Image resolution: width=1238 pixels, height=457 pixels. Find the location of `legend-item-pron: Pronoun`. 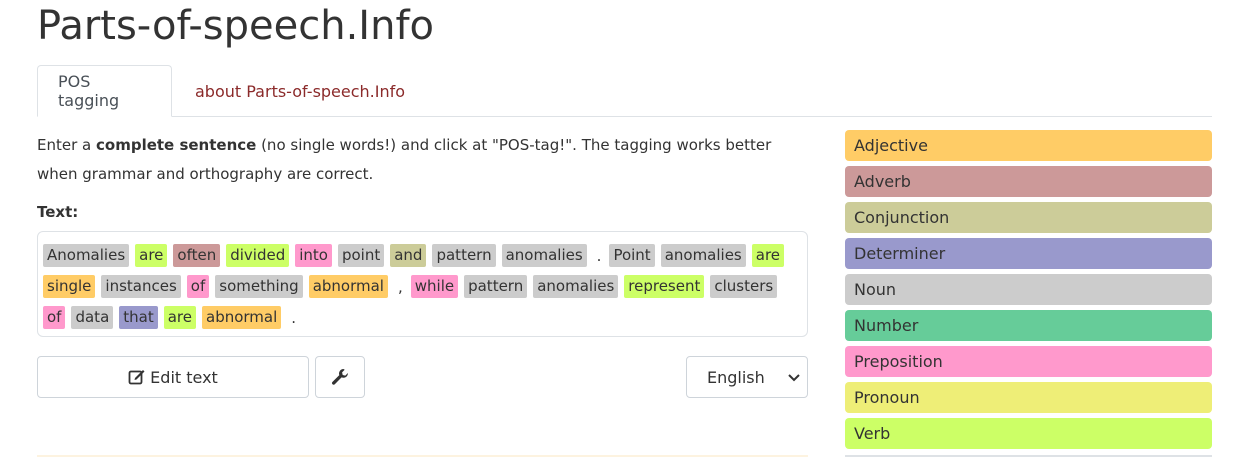

legend-item-pron: Pronoun is located at coordinates (1028, 397).